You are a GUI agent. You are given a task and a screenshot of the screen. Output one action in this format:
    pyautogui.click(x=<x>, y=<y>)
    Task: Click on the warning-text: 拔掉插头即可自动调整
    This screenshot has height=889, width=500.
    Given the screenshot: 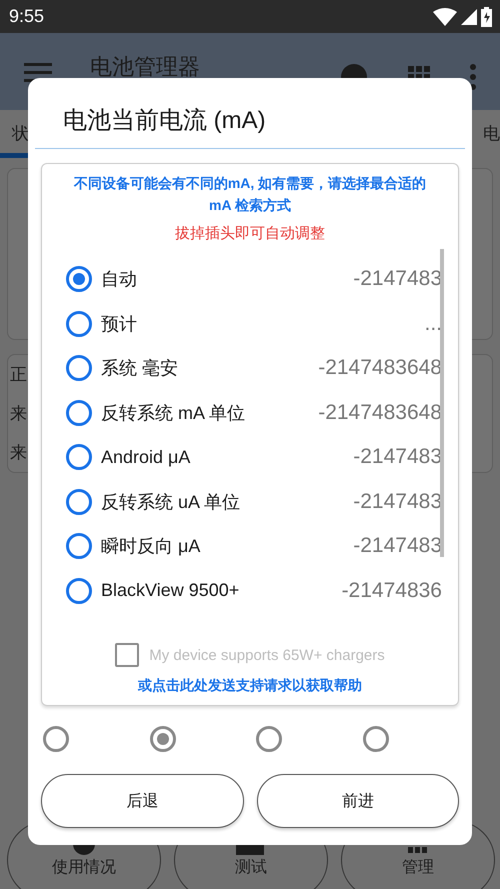 What is the action you would take?
    pyautogui.click(x=250, y=233)
    